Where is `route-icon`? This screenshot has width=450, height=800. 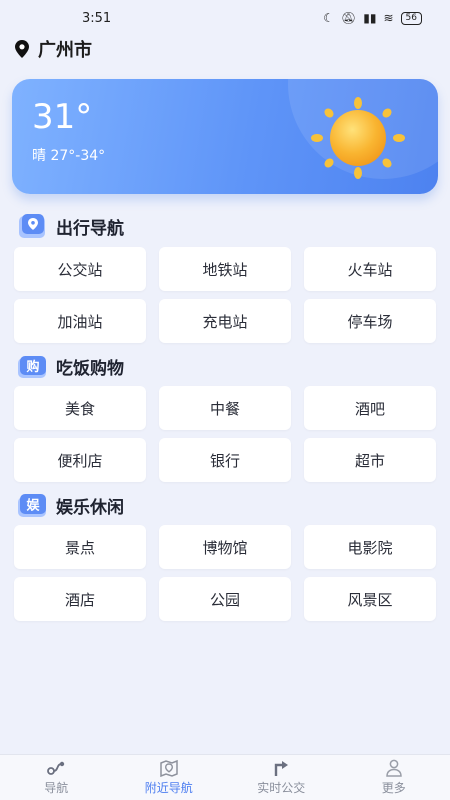 route-icon is located at coordinates (56, 768).